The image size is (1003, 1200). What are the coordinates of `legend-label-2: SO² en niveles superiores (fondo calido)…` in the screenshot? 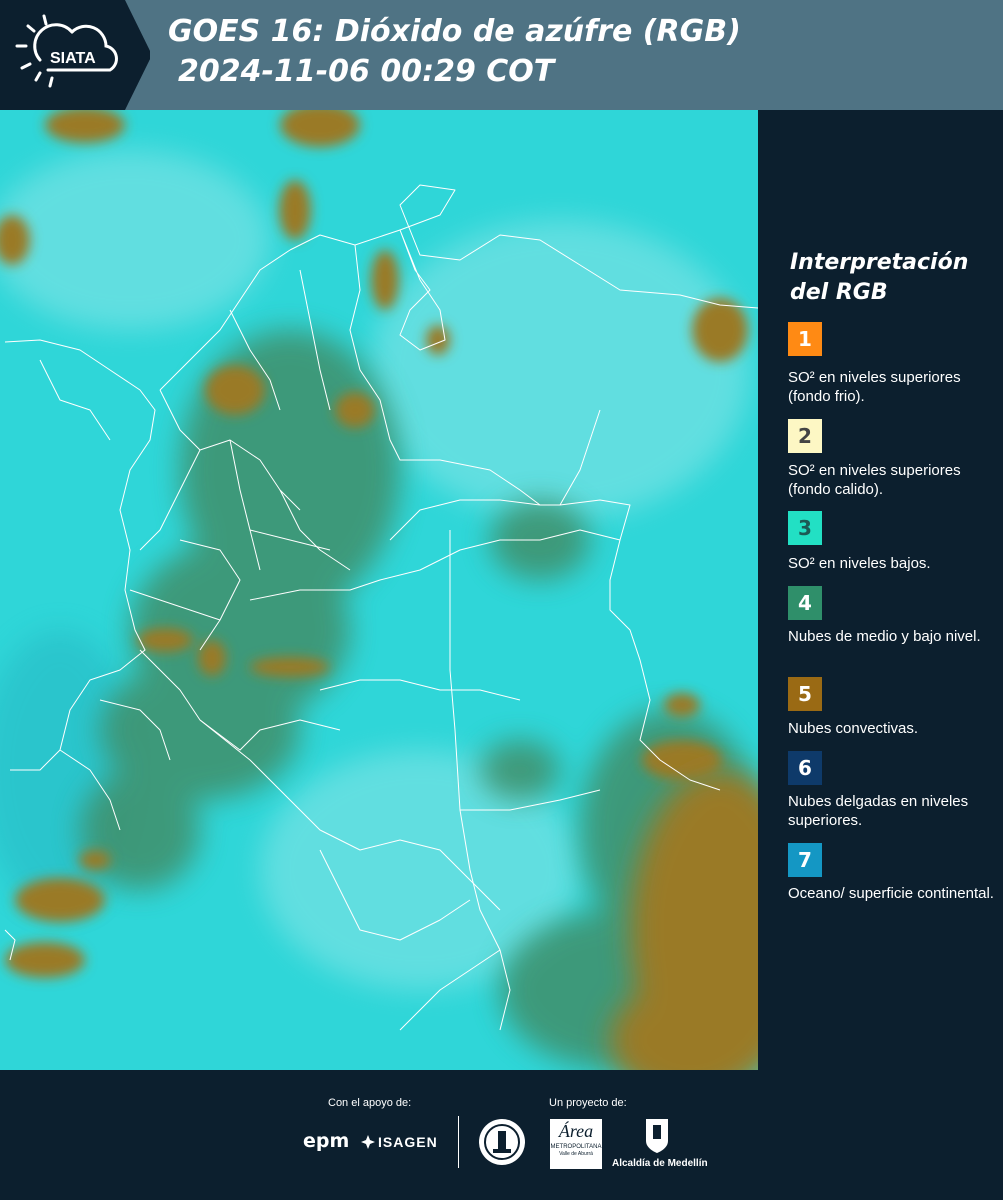 It's located at (874, 480).